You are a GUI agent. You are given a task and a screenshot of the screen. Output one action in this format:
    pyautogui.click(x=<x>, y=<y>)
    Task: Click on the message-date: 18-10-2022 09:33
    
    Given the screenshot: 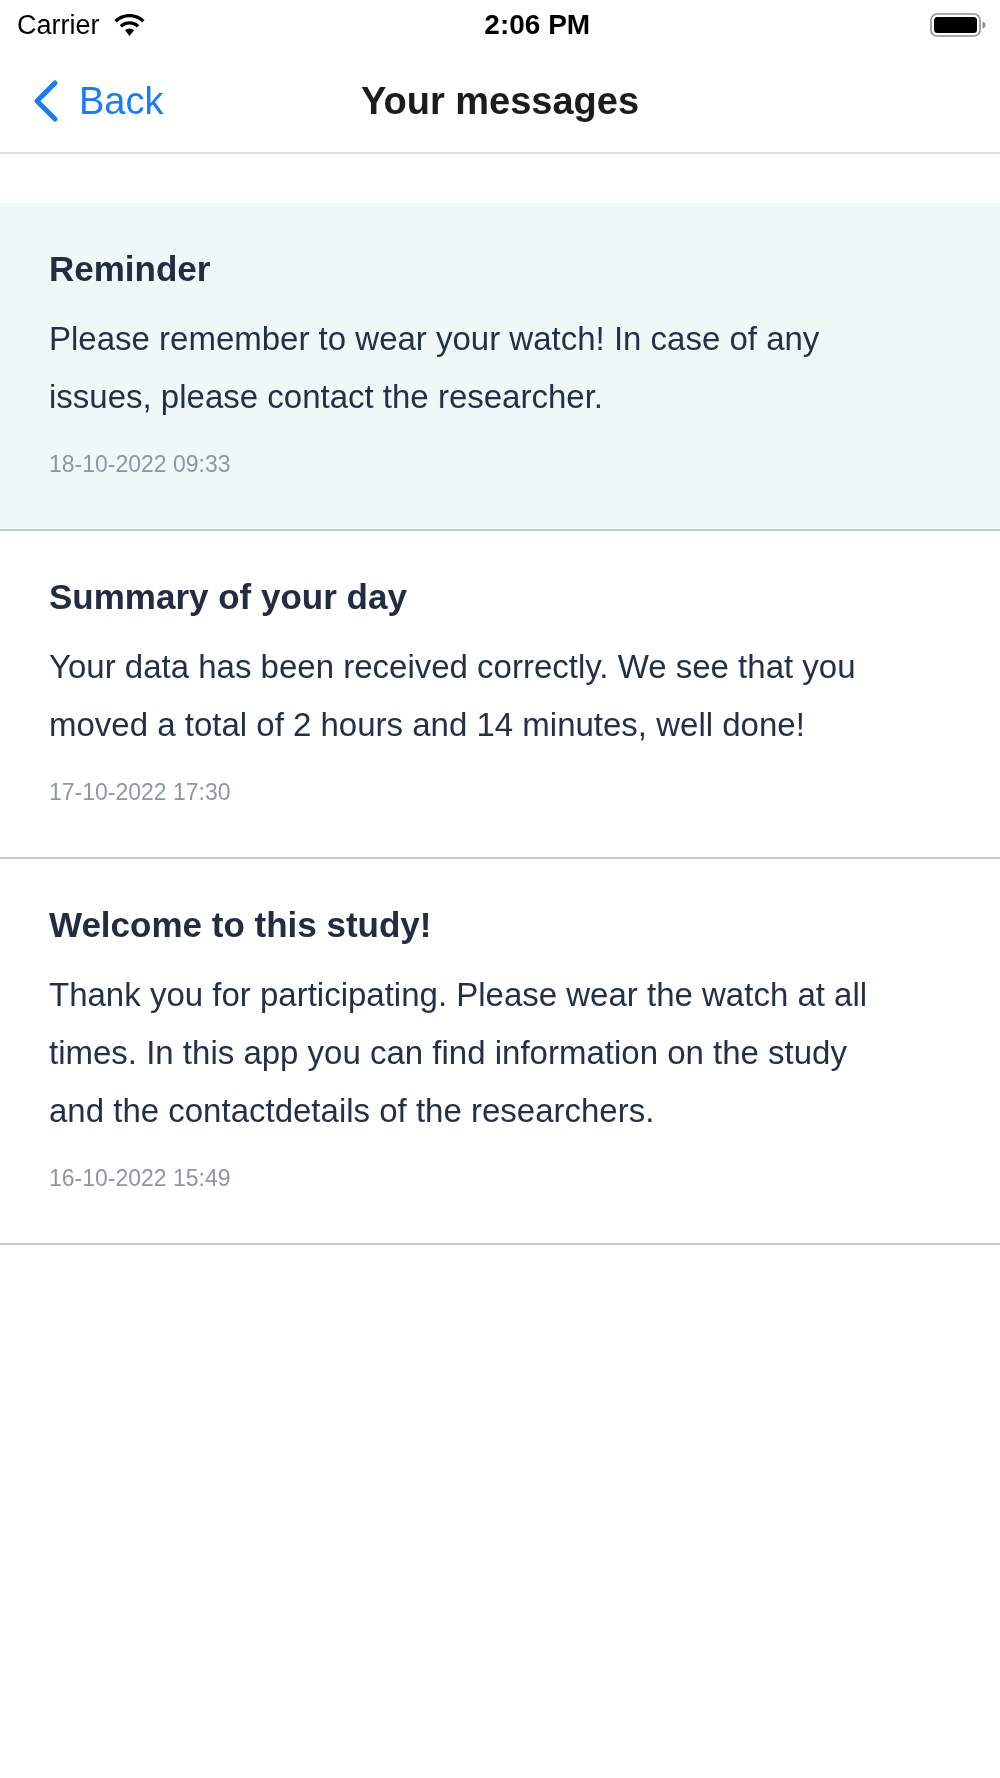 What is the action you would take?
    pyautogui.click(x=140, y=464)
    